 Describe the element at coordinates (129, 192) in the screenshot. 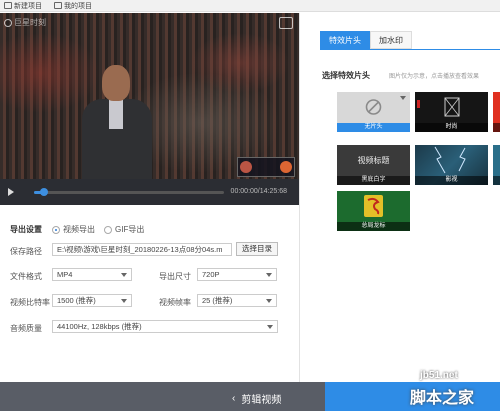

I see `progress-bar` at that location.